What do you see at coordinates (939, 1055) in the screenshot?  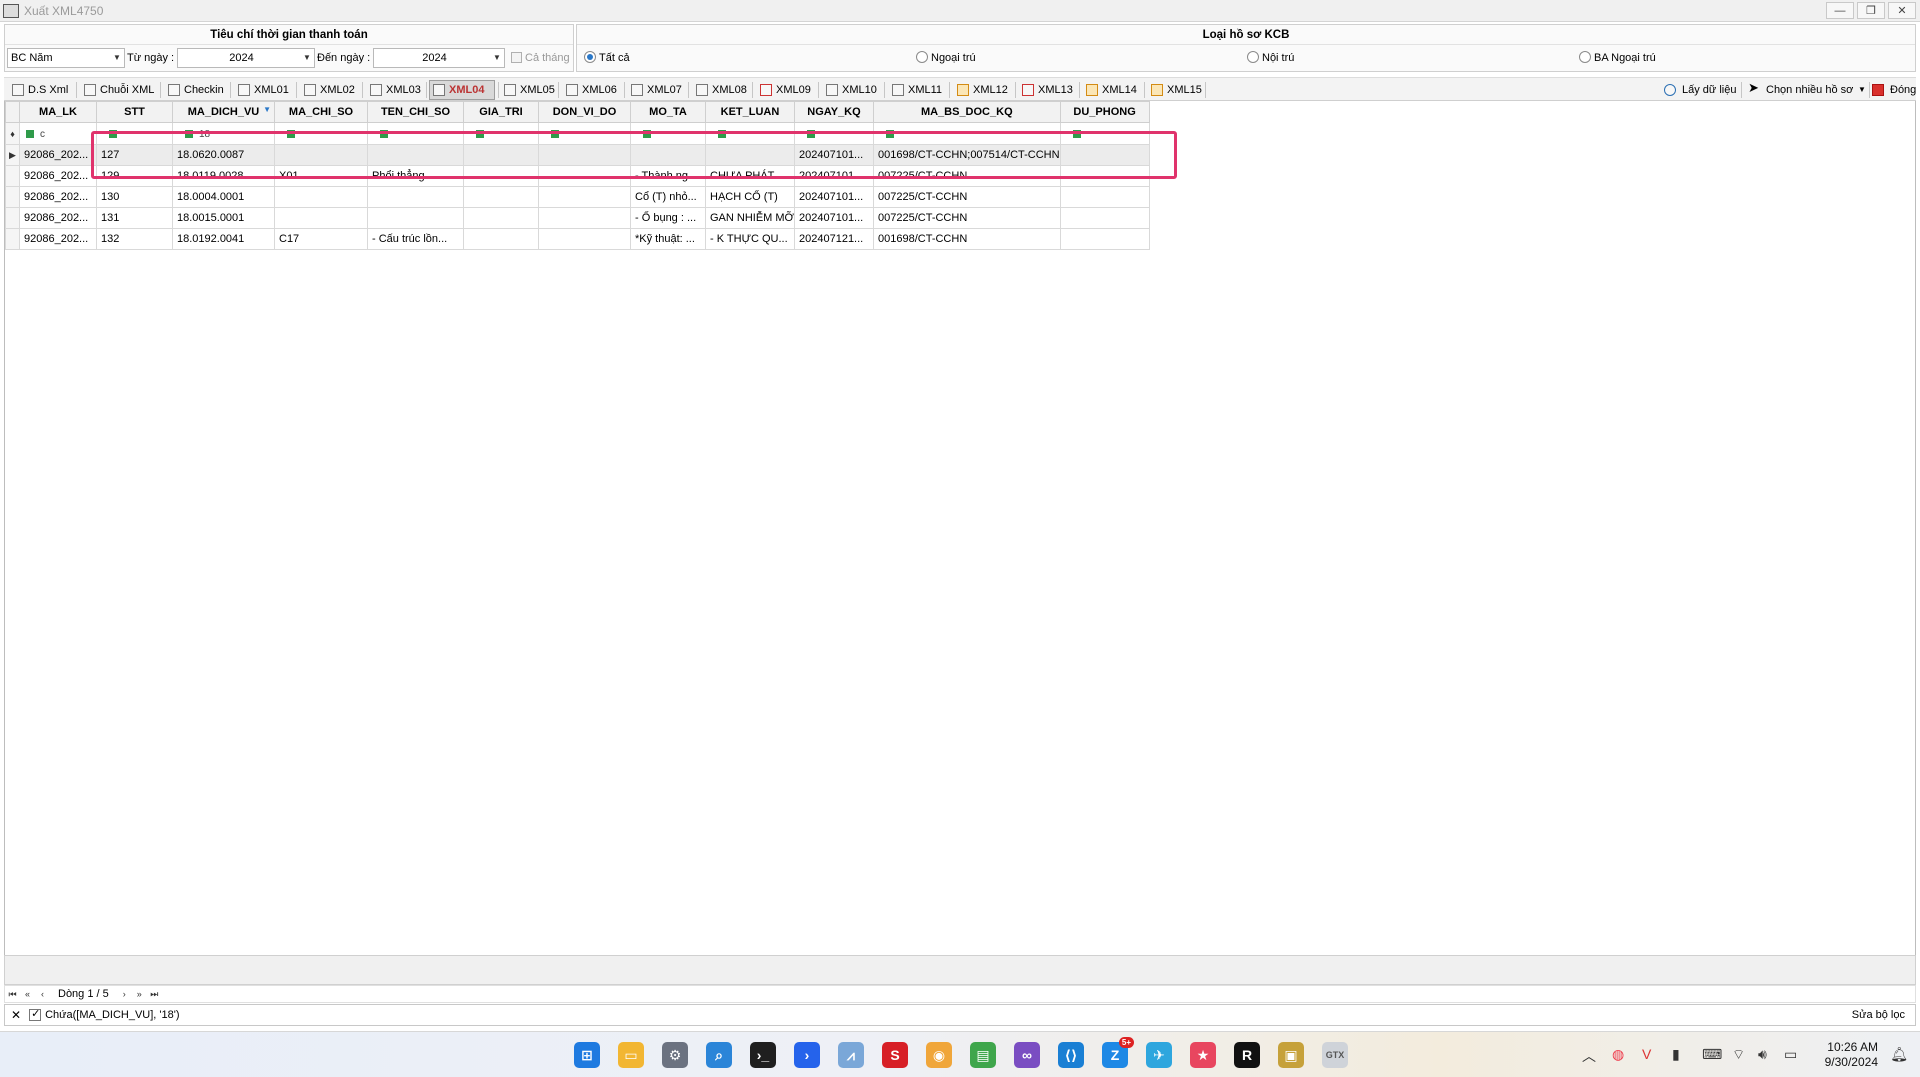 I see `browser-app-icon: ◉` at bounding box center [939, 1055].